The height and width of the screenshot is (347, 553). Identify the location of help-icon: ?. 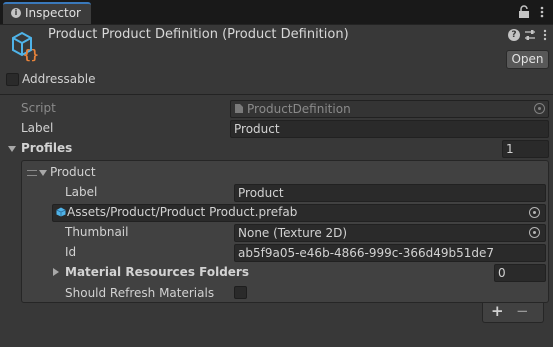
(514, 35).